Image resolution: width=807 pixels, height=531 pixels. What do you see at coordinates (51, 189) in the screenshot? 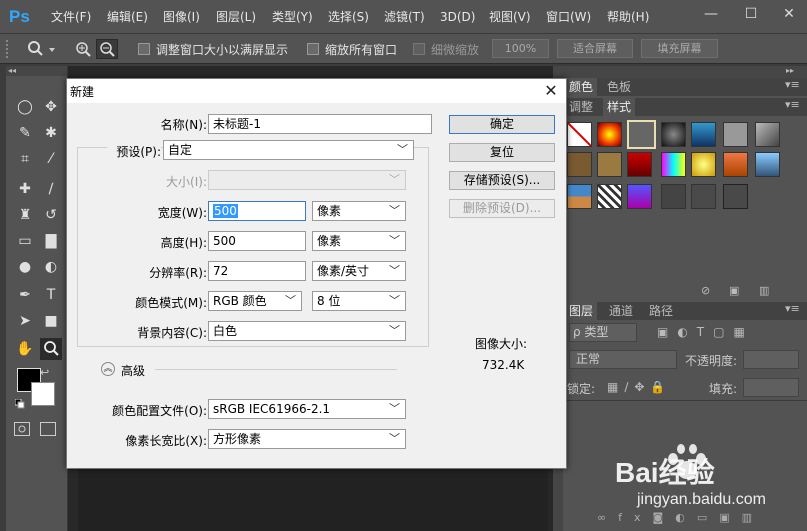
I see `brush-tool-icon: ∕` at bounding box center [51, 189].